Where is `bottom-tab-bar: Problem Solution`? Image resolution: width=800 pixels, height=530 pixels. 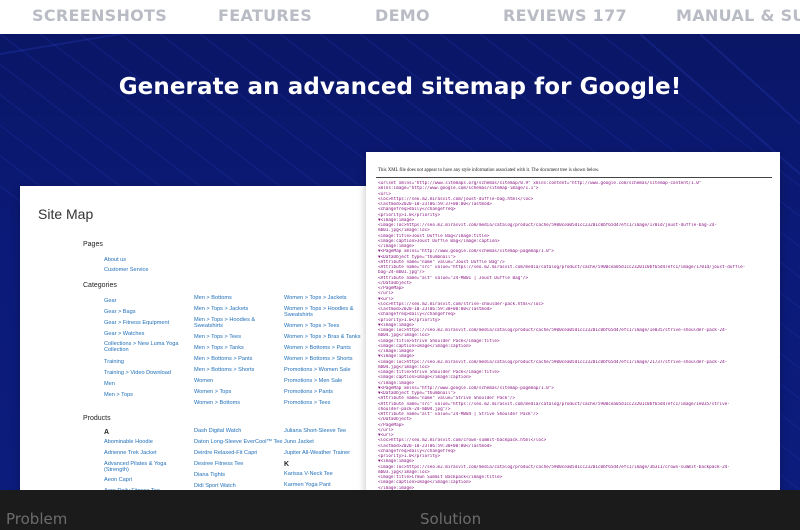 bottom-tab-bar: Problem Solution is located at coordinates (400, 510).